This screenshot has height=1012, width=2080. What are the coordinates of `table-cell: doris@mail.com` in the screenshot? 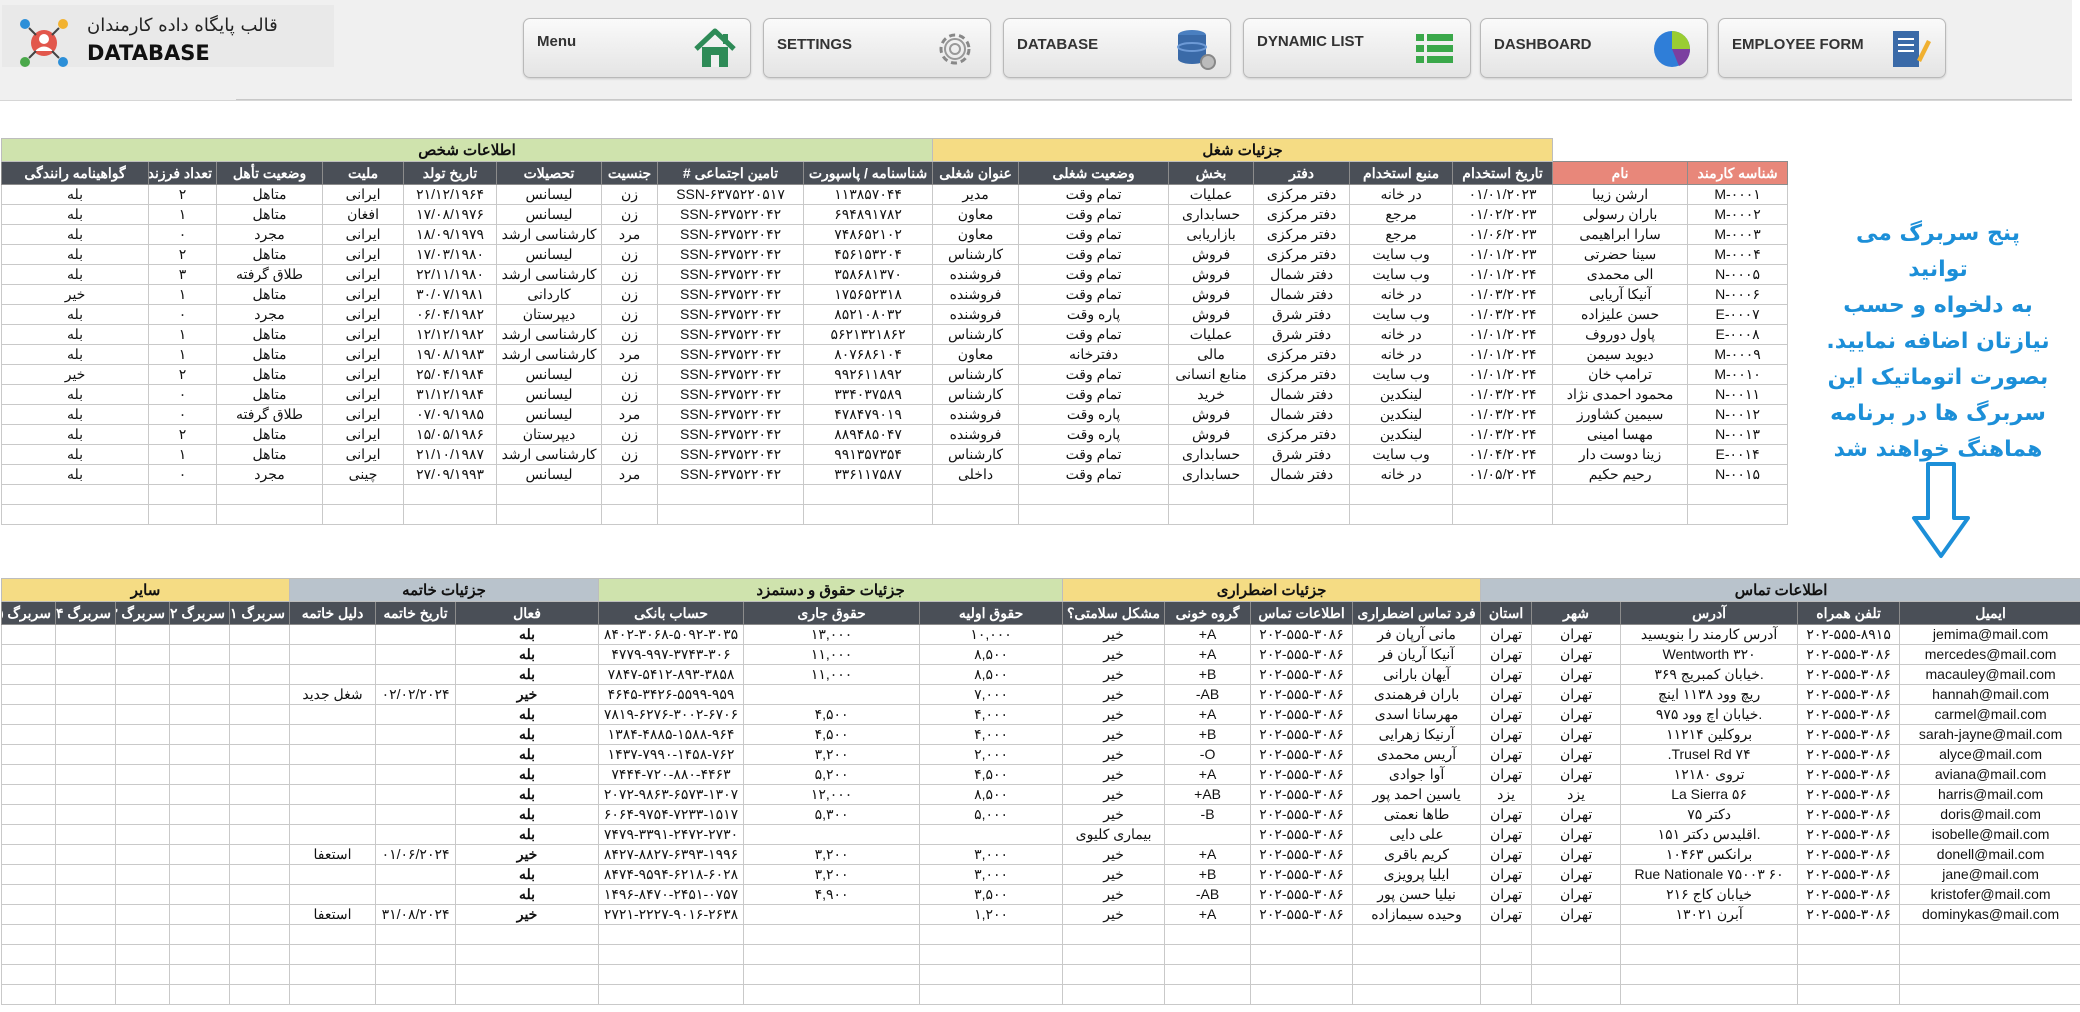 It's located at (1989, 814).